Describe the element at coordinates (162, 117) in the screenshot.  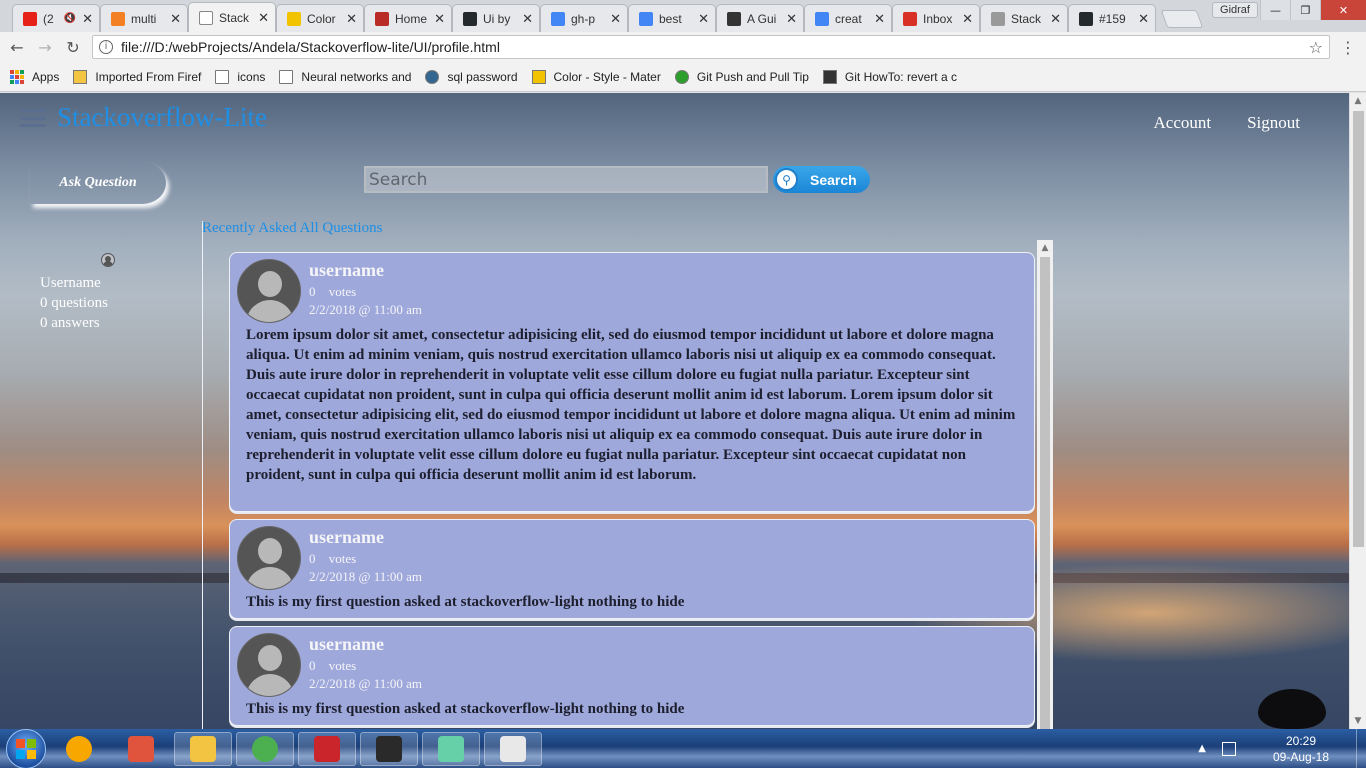
I see `site-brand: Stackoverflow-Lite` at that location.